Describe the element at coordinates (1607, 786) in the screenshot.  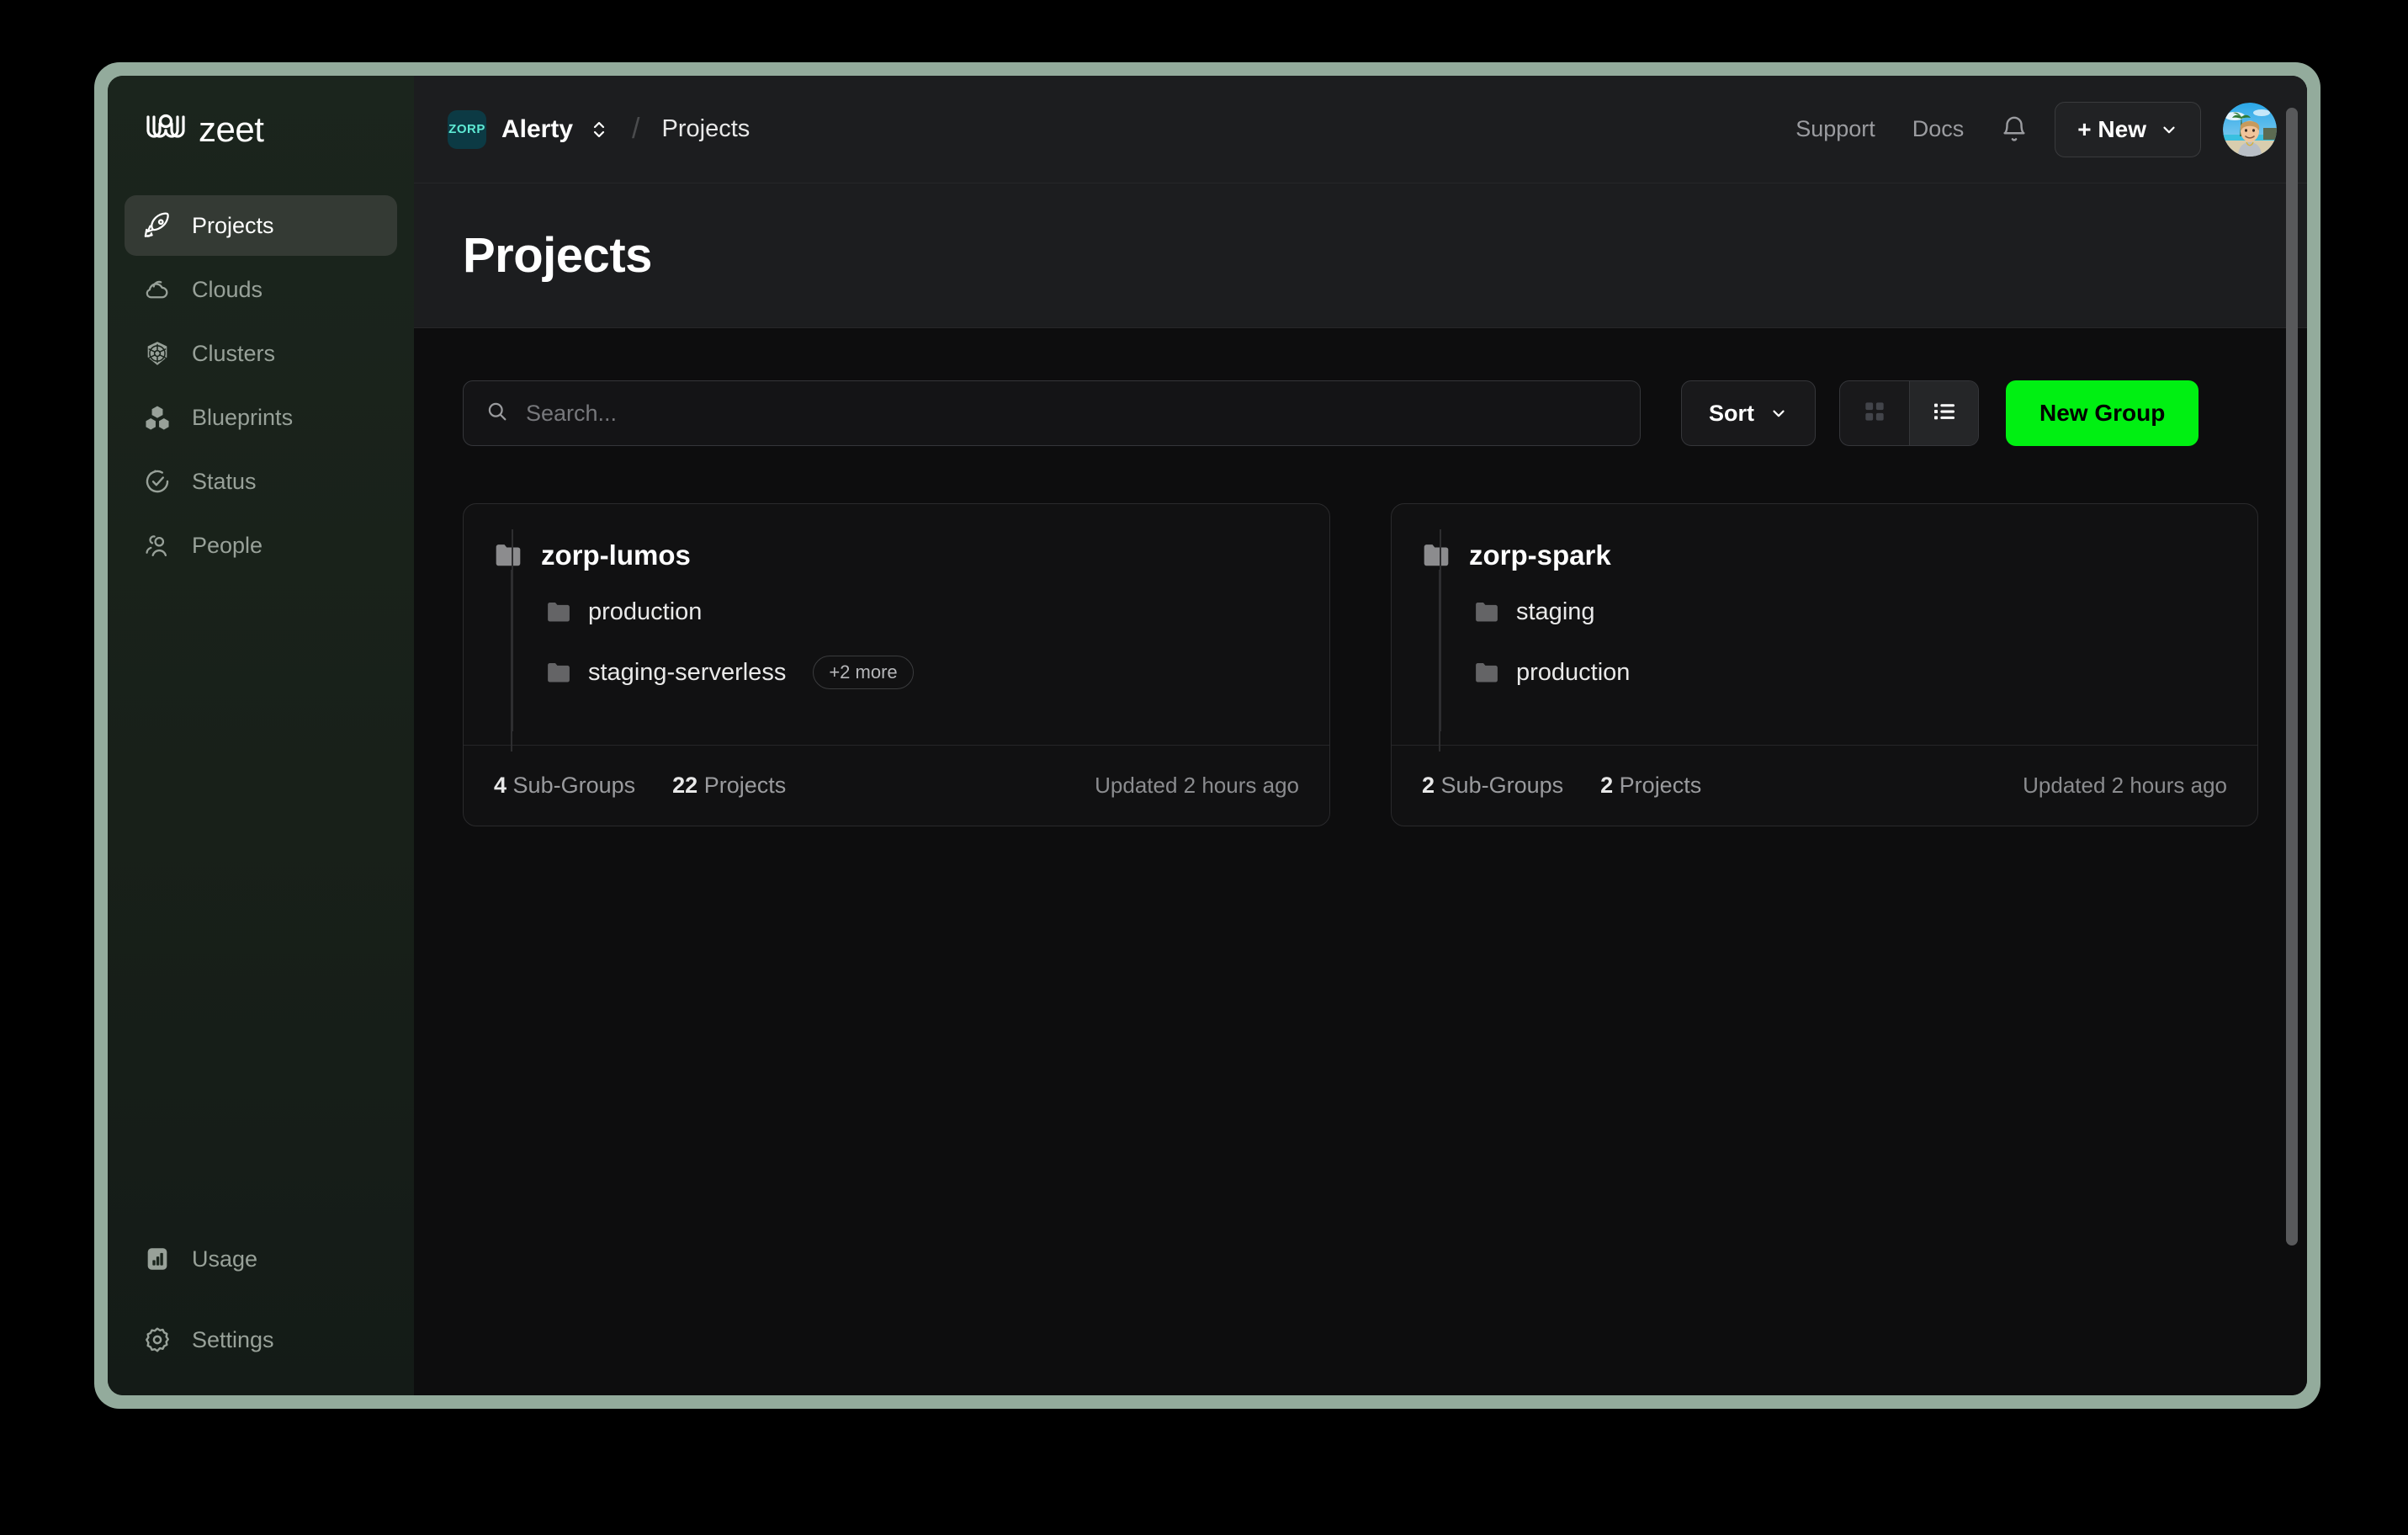
I see `projects-count: 2` at that location.